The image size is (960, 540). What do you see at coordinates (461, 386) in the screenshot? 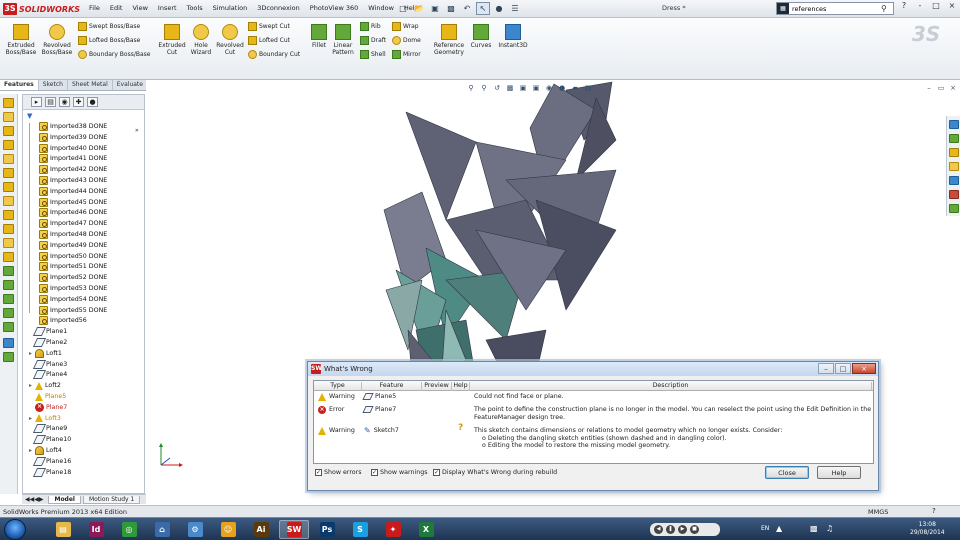
I see `column-help: Help` at bounding box center [461, 386].